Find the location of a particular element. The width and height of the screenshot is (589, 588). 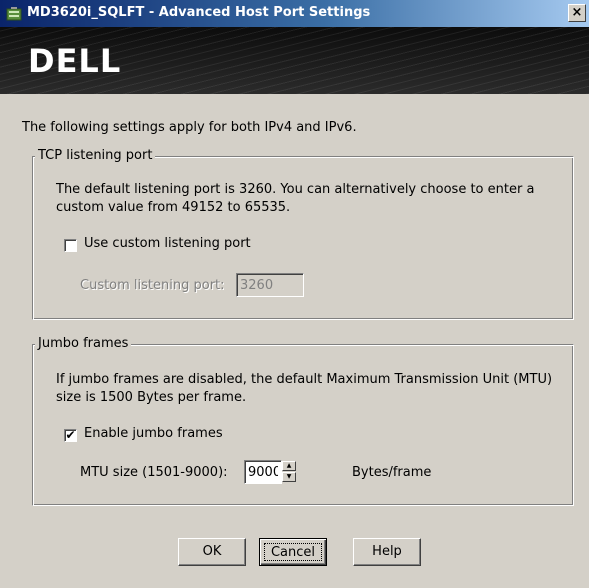

tcp-group-legend: TCP listening port is located at coordinates (95, 155).